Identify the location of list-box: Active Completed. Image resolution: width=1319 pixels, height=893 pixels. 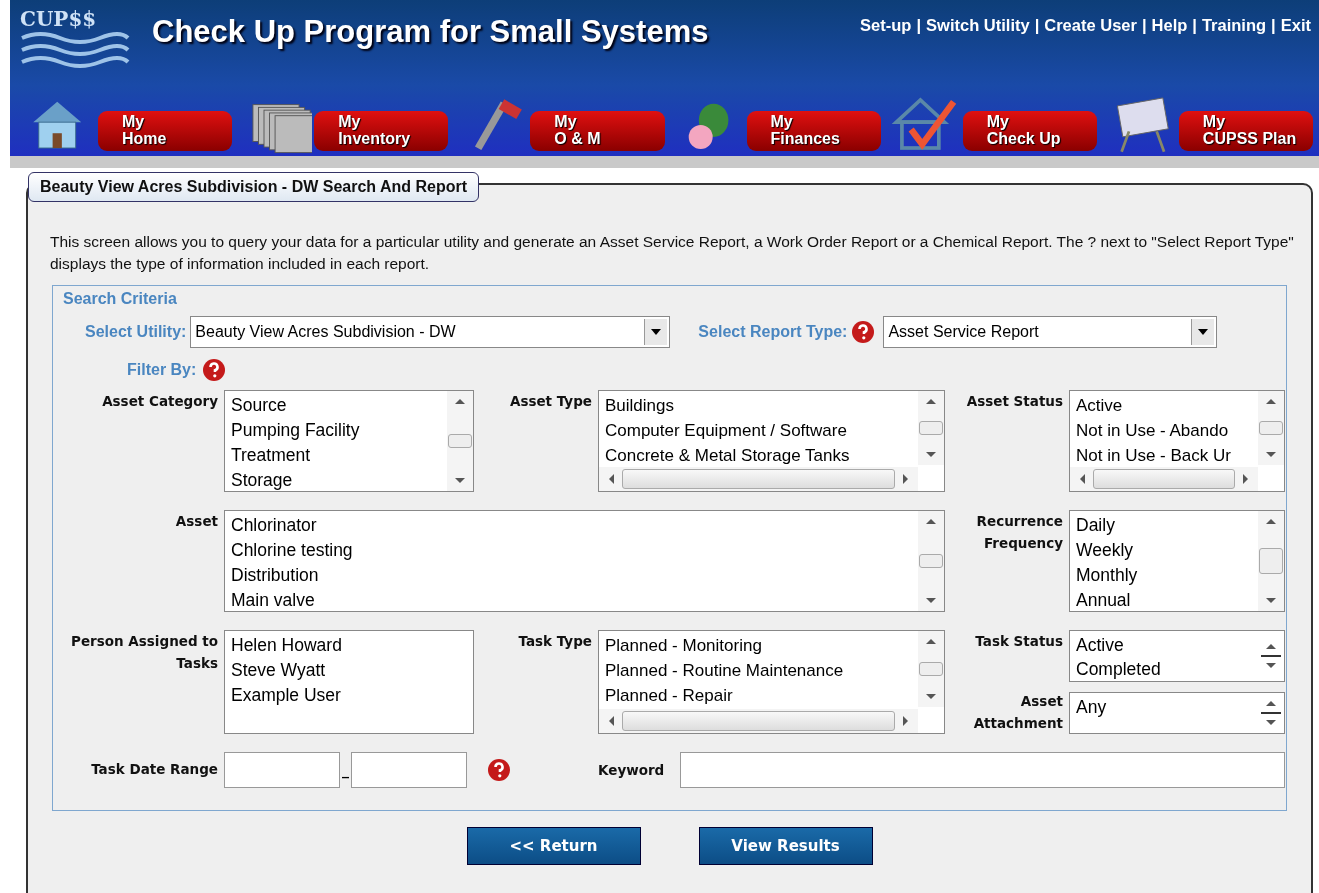
(1177, 656).